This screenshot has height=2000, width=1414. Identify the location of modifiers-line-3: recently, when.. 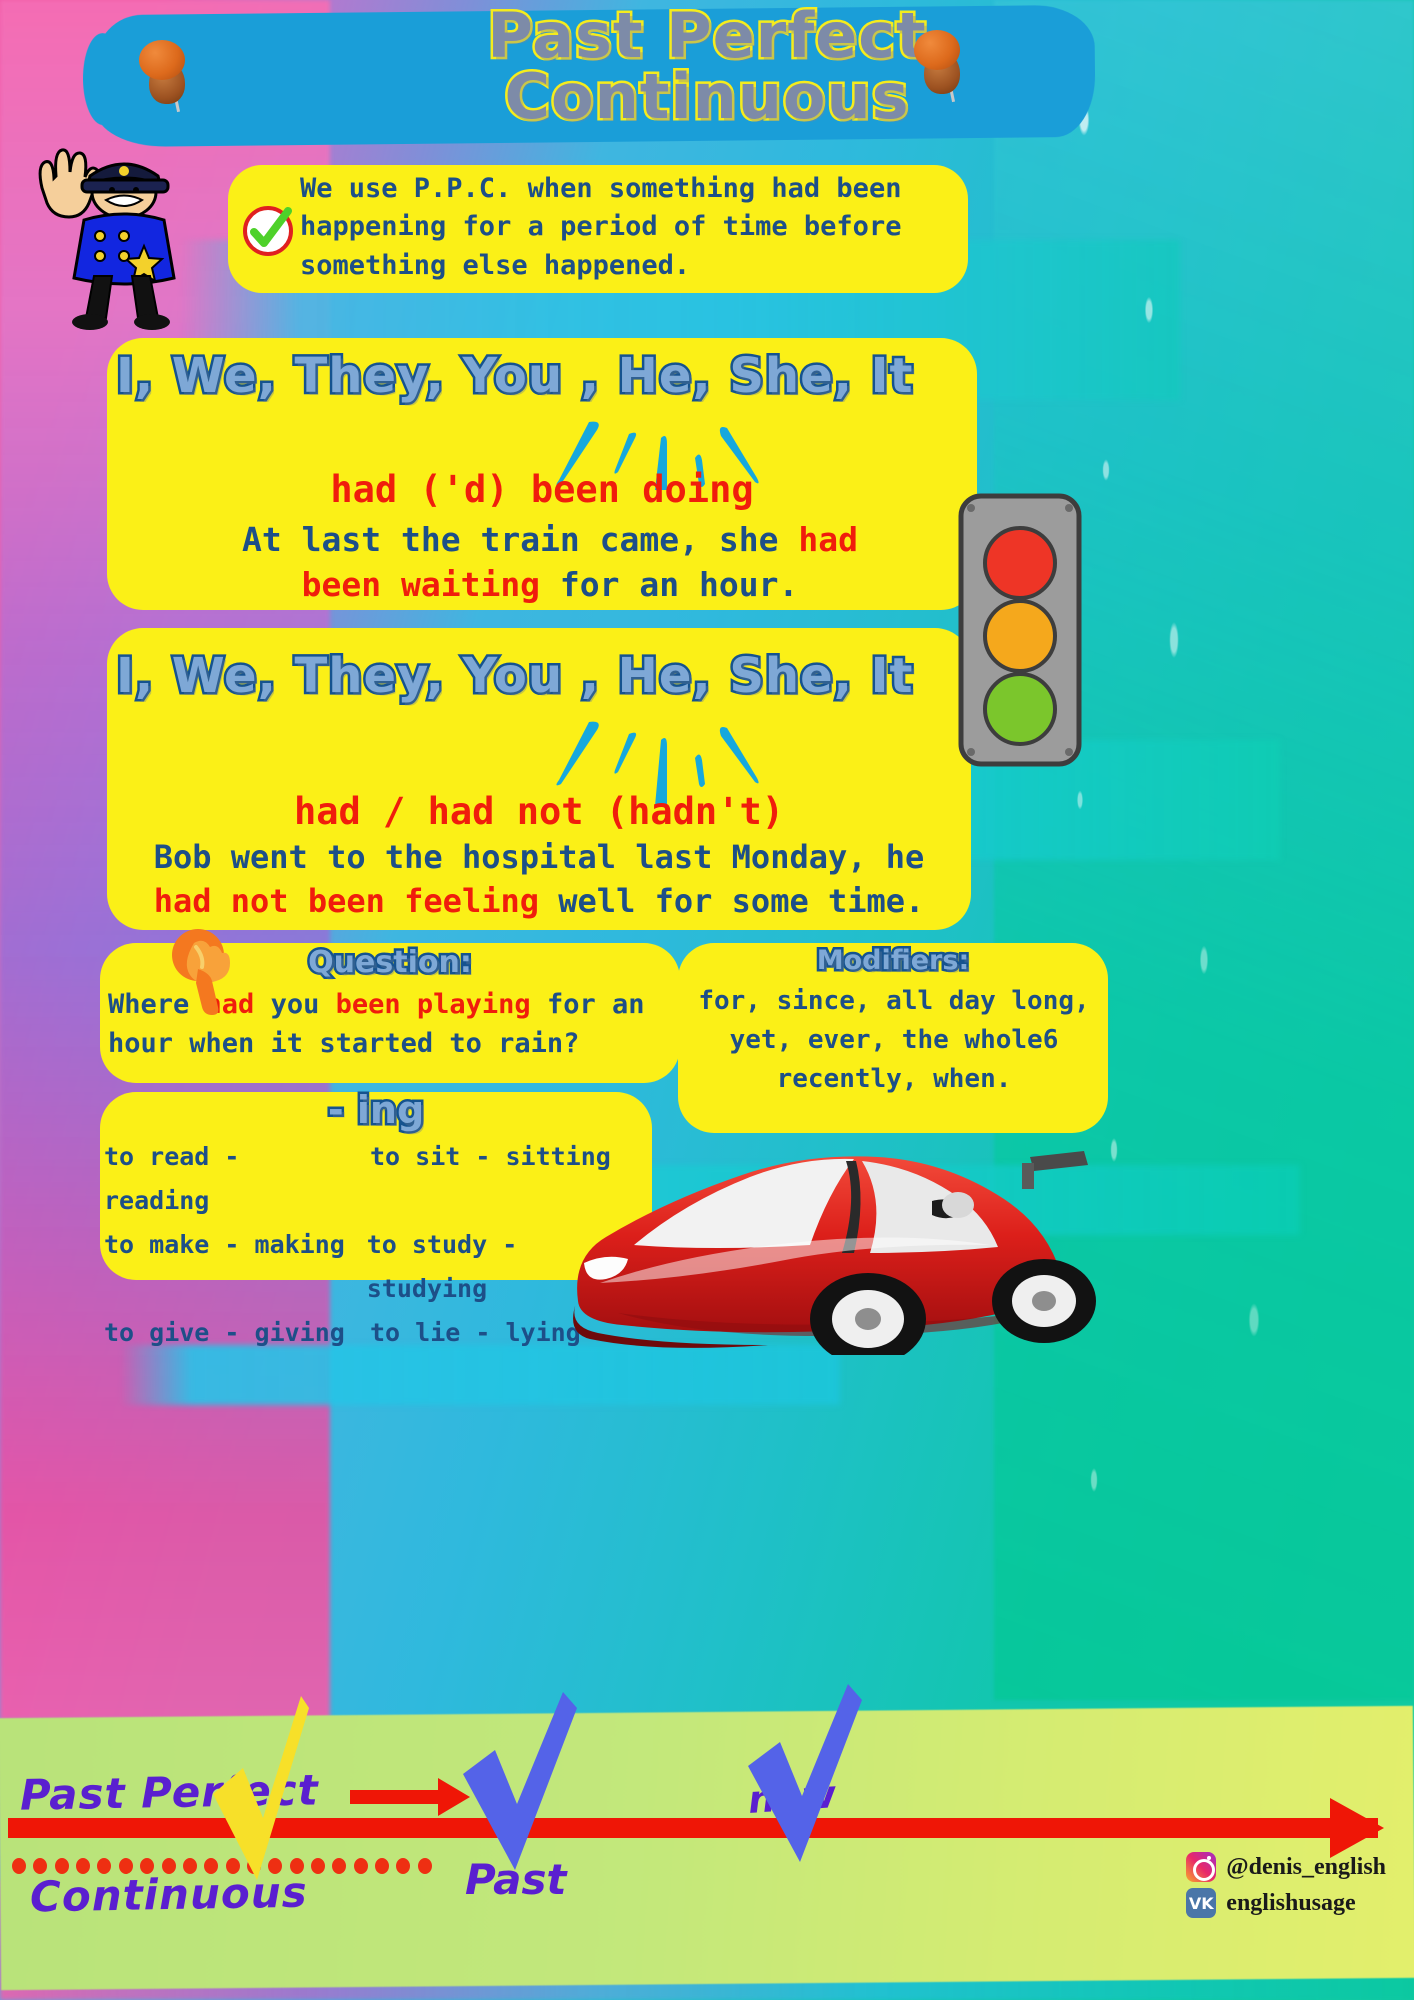
(894, 1079).